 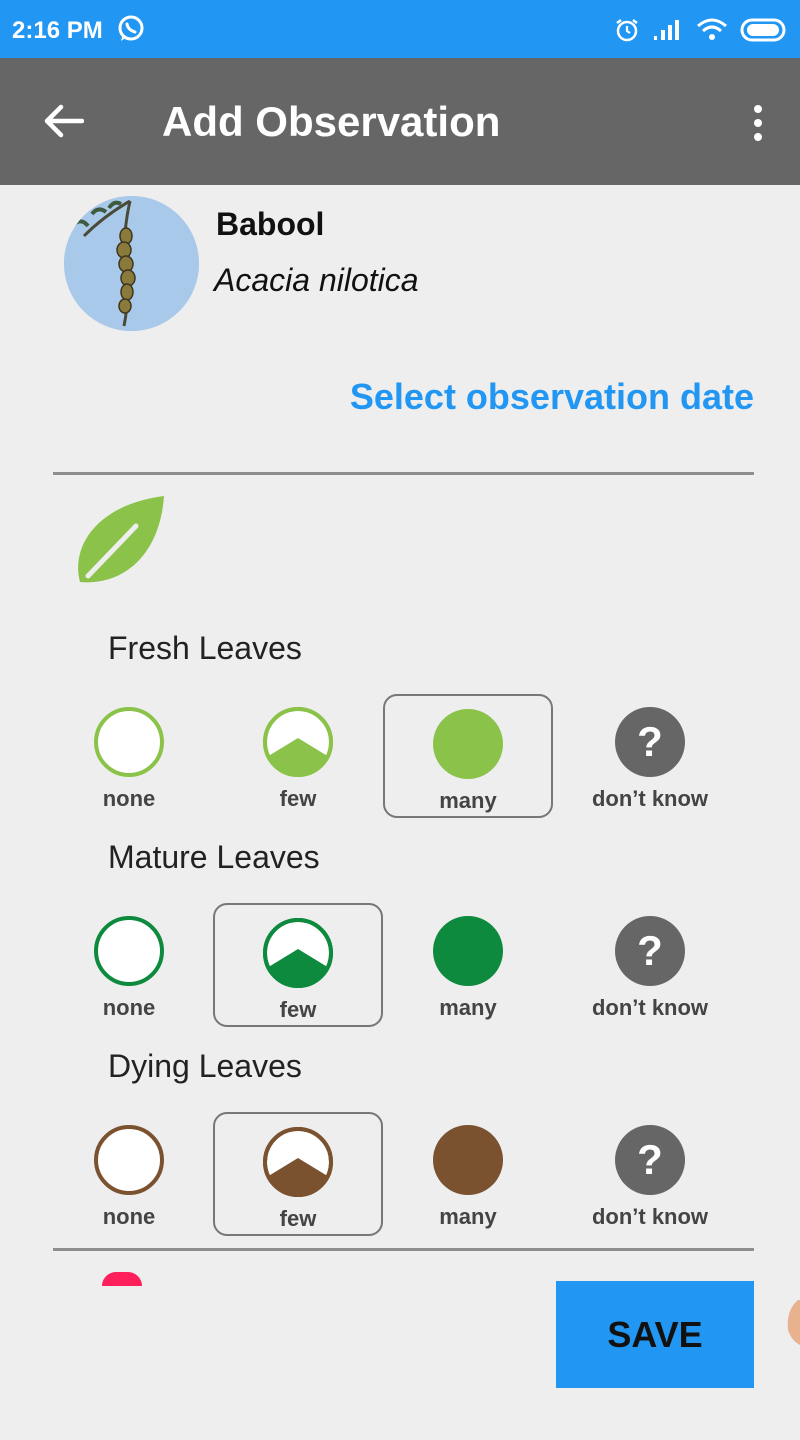 What do you see at coordinates (270, 224) in the screenshot?
I see `species-common-name: Babool` at bounding box center [270, 224].